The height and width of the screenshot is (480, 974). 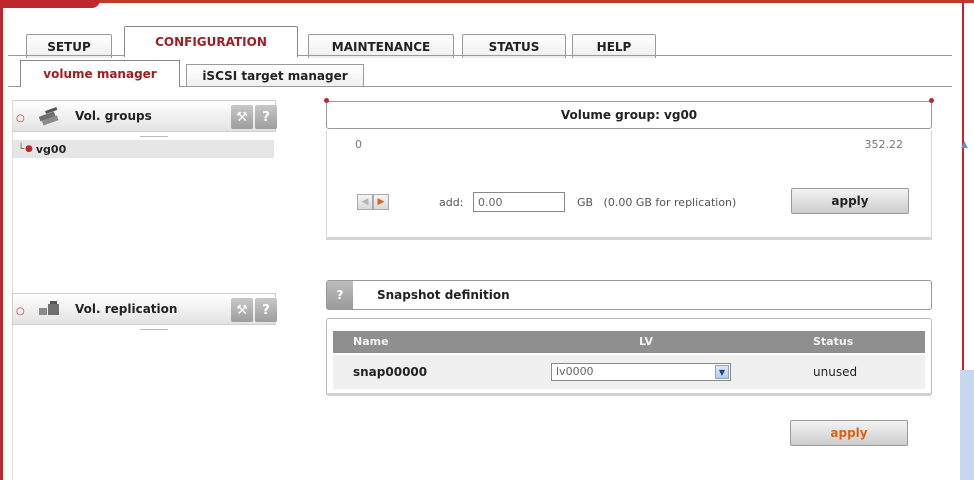 What do you see at coordinates (964, 145) in the screenshot?
I see `scroll-up-arrow-icon: ▲` at bounding box center [964, 145].